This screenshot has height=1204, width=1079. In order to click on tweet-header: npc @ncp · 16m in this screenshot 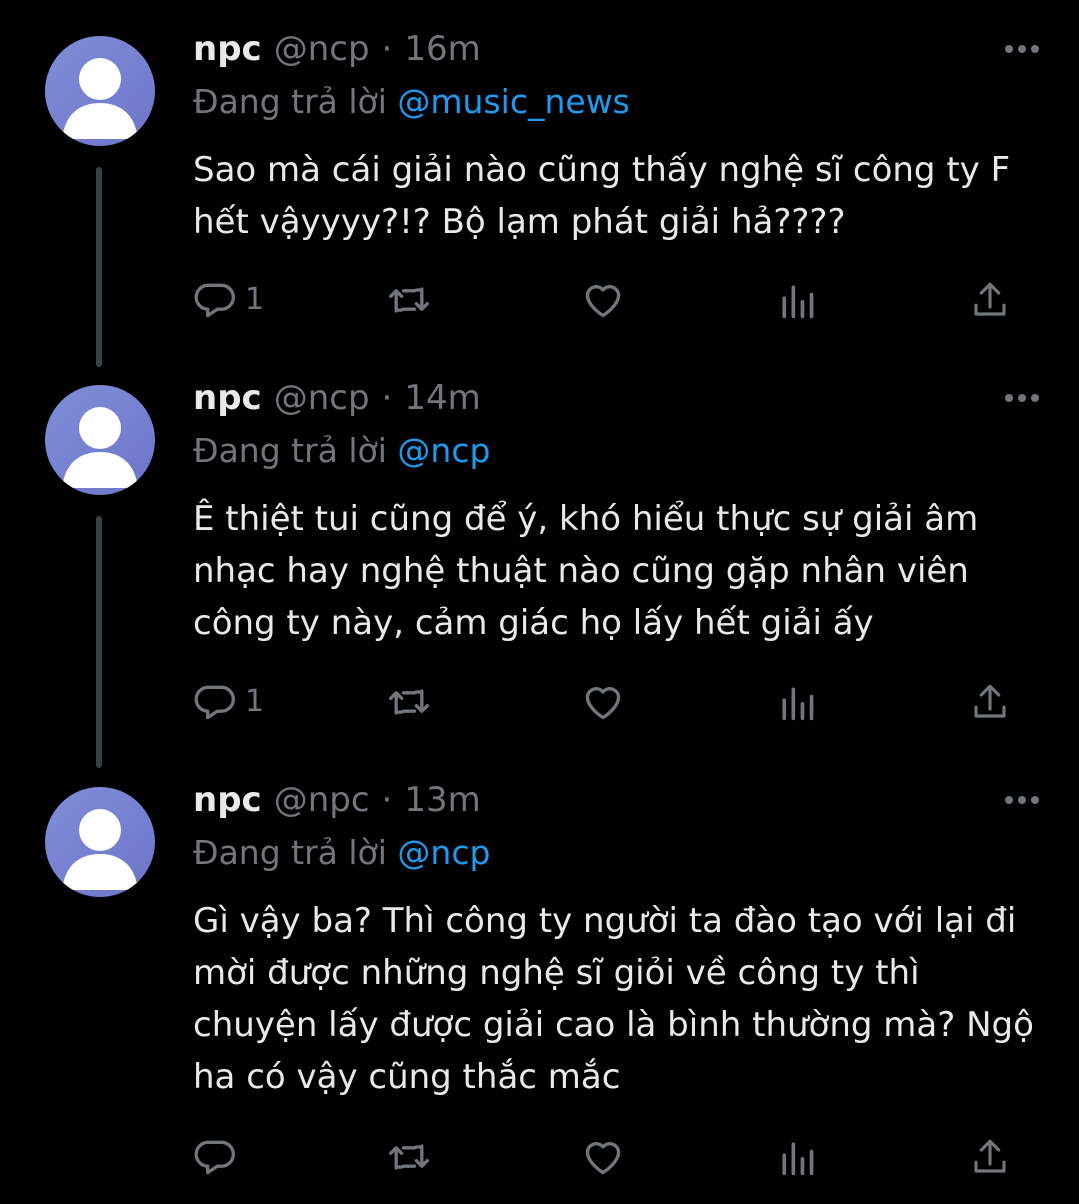, I will do `click(337, 49)`.